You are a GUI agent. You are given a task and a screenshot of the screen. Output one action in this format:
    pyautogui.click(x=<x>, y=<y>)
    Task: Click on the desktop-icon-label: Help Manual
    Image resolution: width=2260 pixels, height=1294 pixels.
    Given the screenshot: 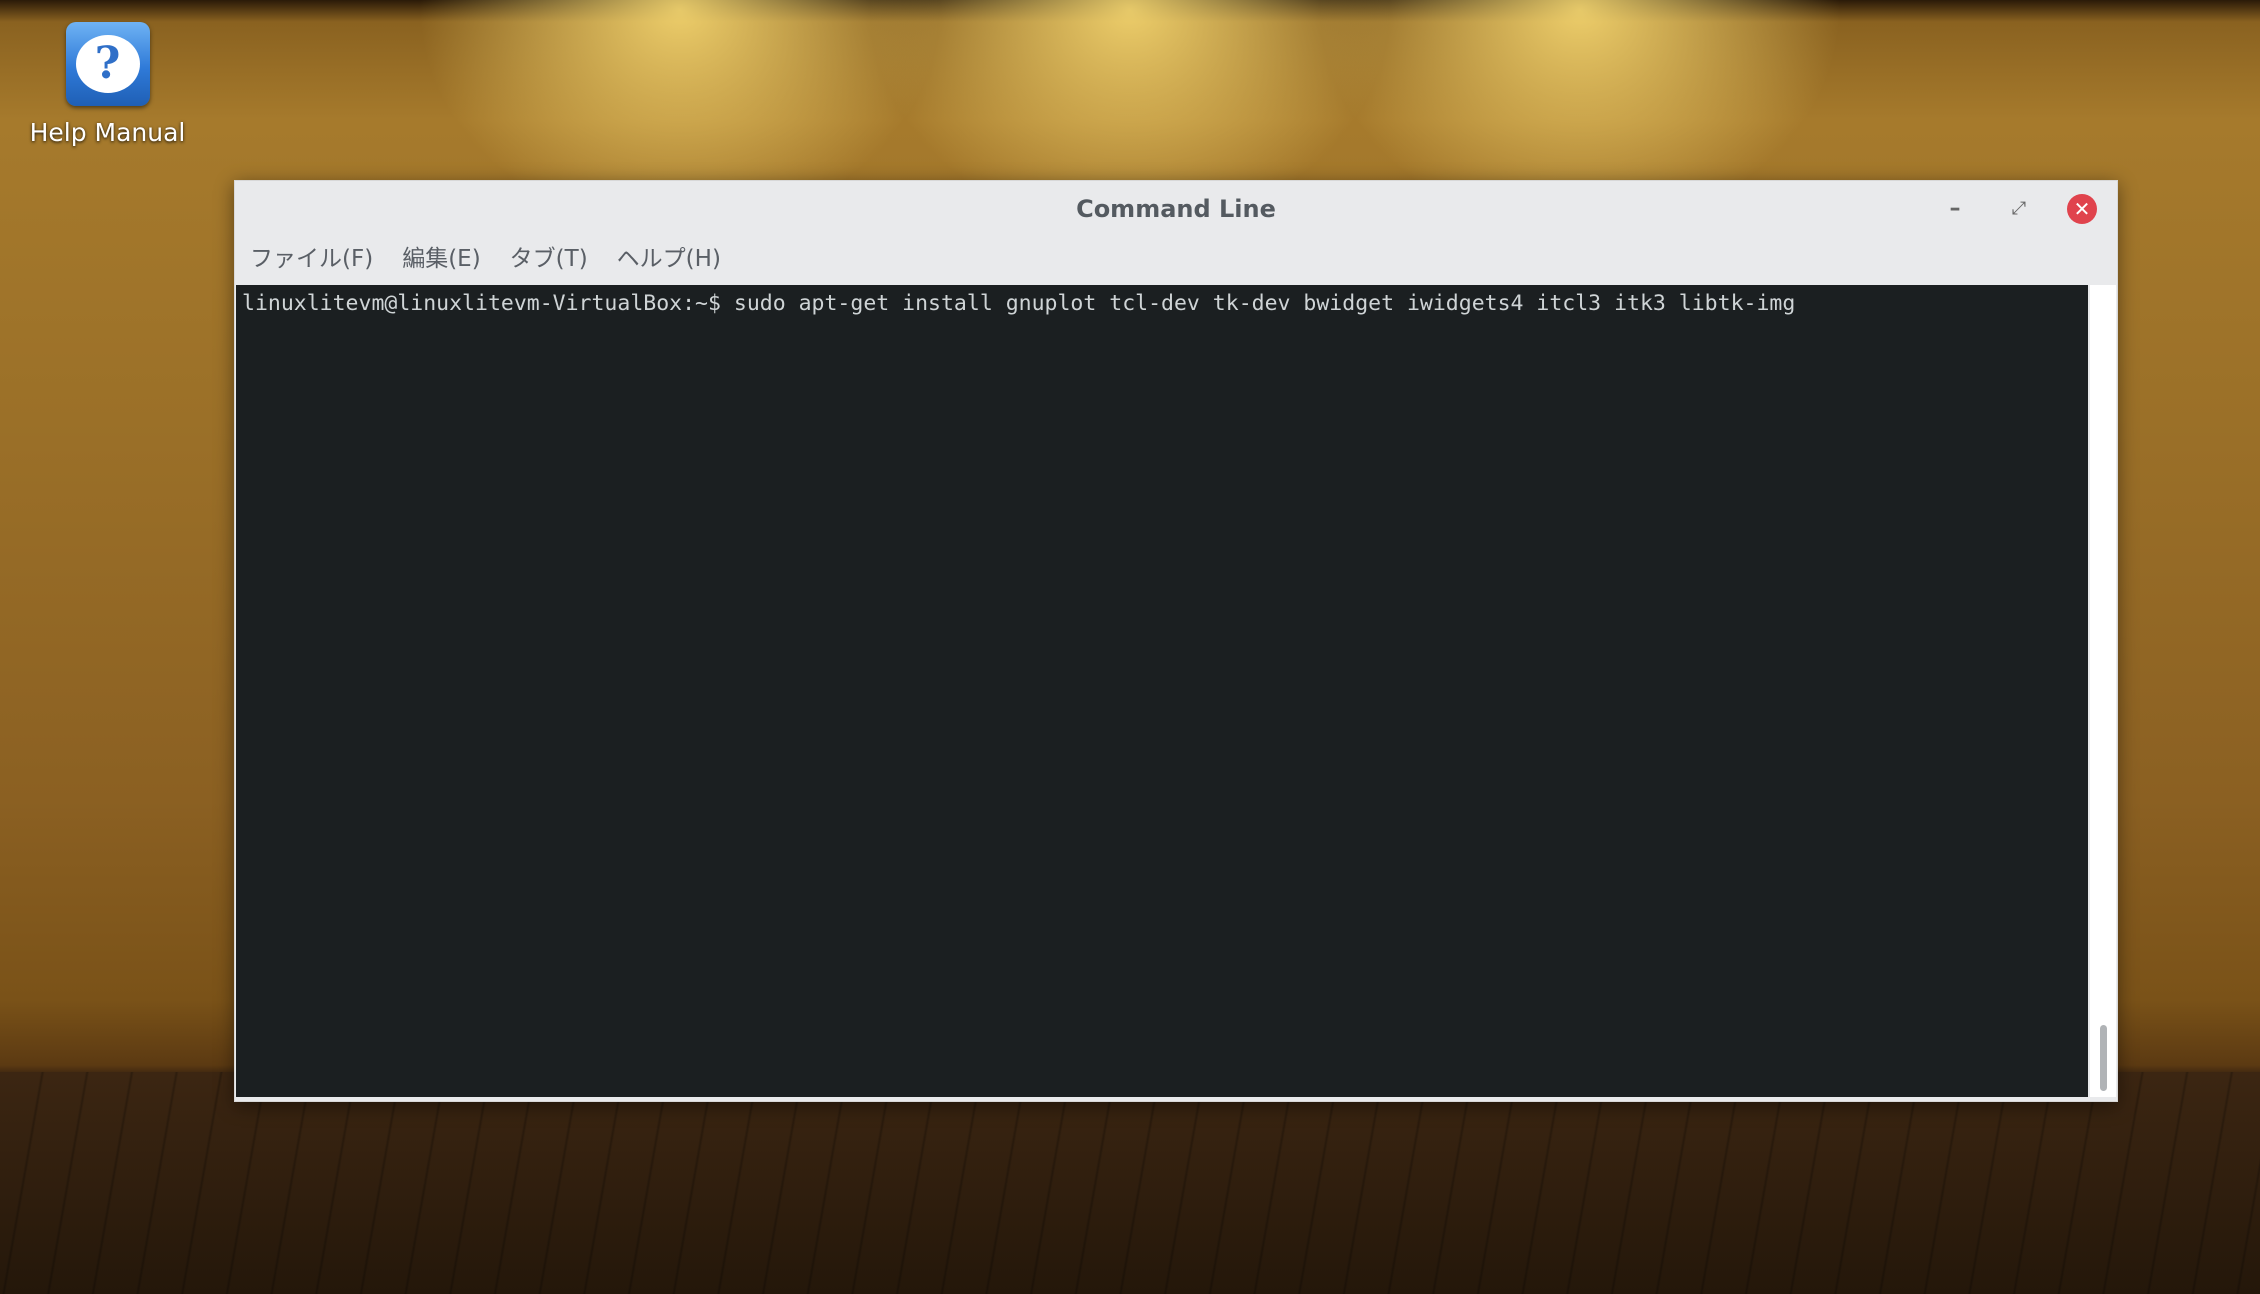 What is the action you would take?
    pyautogui.click(x=107, y=132)
    